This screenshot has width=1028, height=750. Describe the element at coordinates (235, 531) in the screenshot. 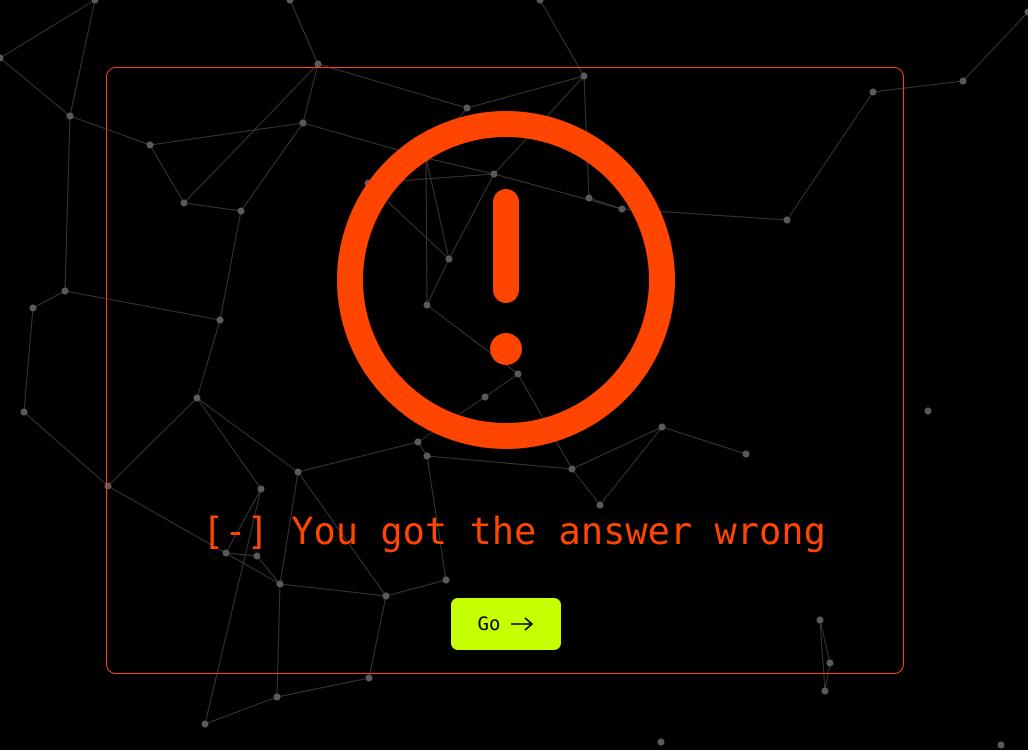

I see `error-prefix: [-]` at that location.